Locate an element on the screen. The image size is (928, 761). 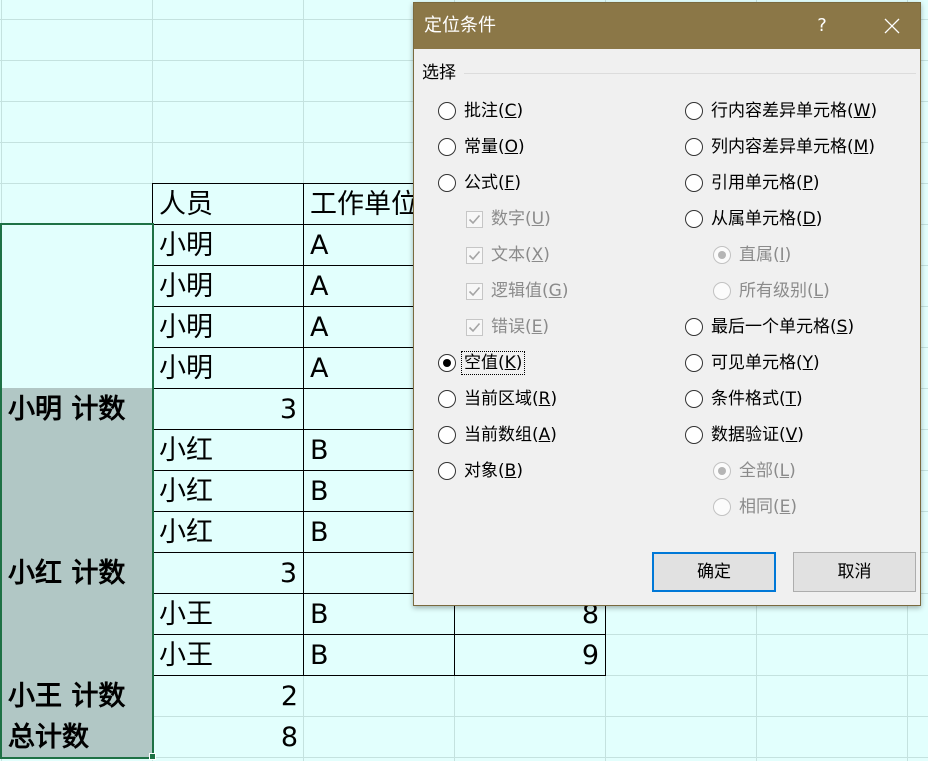
last-cell-radio: 最后一个单元格(S) is located at coordinates (770, 327).